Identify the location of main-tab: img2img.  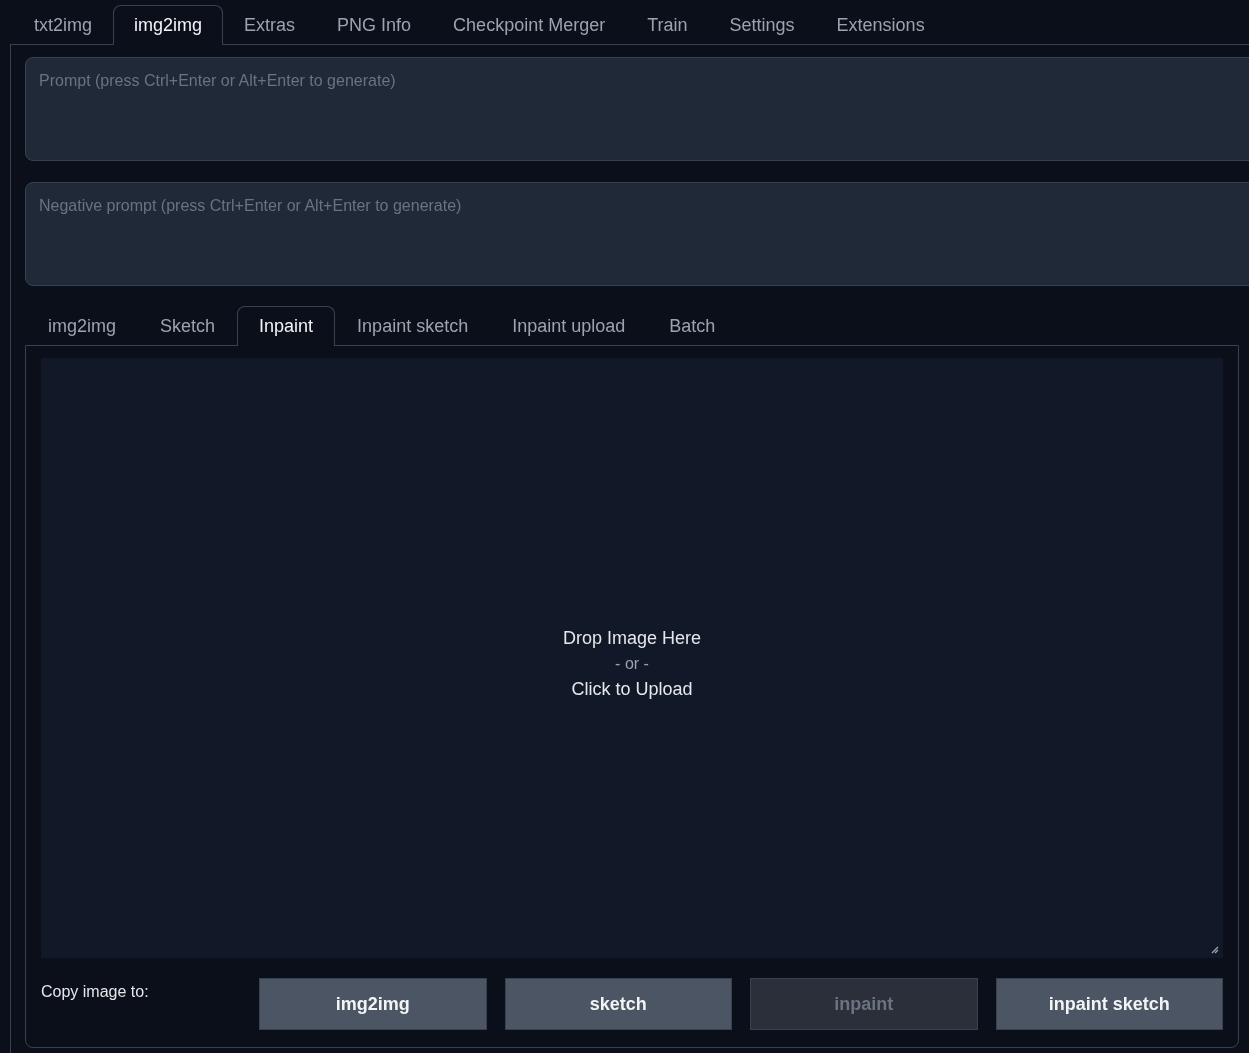
(168, 25).